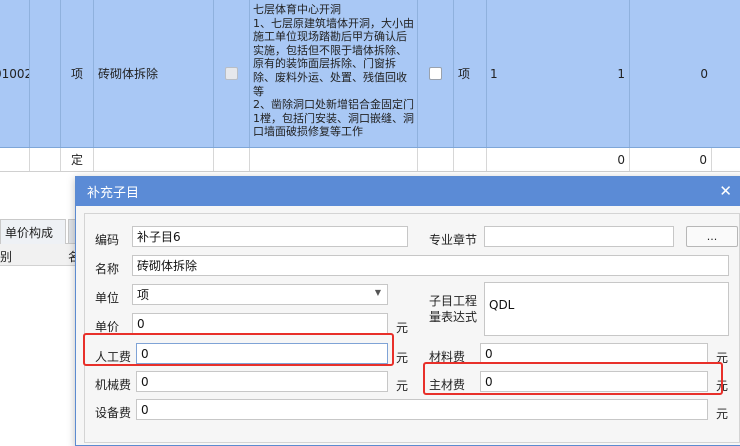 This screenshot has width=740, height=446. Describe the element at coordinates (15, 73) in the screenshot. I see `cell-code: 01002` at that location.